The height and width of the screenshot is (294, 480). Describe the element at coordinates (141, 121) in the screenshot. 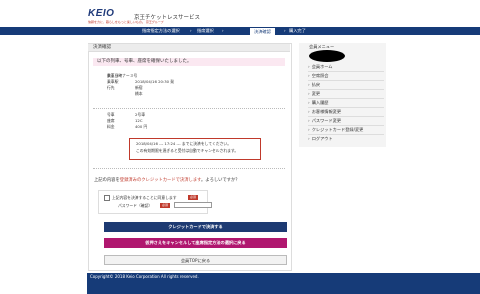

I see `seat-info-values: 2号車 12C 400 円` at that location.